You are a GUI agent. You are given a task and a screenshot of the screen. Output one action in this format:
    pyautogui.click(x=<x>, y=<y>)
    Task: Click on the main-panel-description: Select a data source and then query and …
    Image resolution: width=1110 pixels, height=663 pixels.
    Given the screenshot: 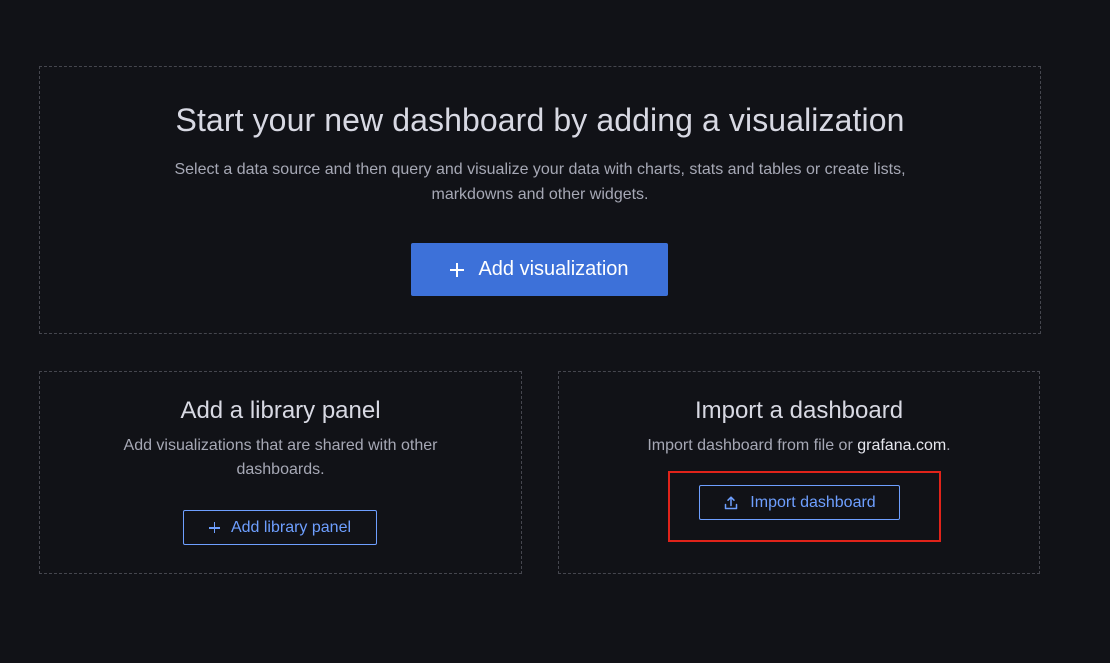 What is the action you would take?
    pyautogui.click(x=540, y=182)
    